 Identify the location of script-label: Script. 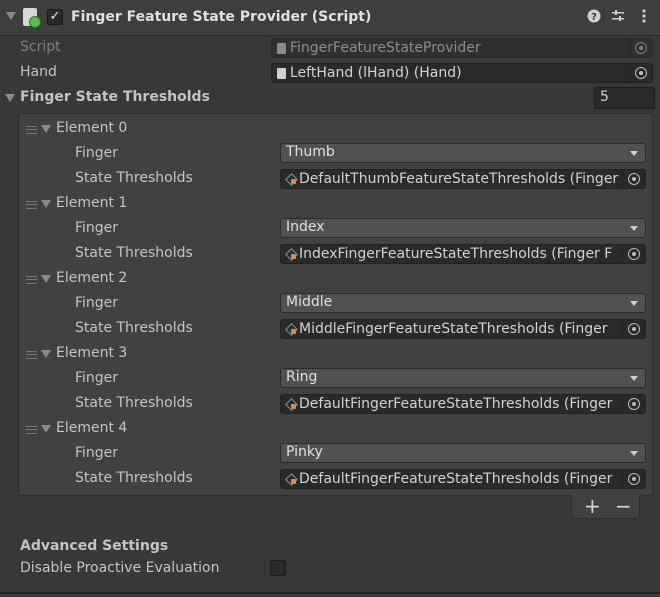
(40, 47).